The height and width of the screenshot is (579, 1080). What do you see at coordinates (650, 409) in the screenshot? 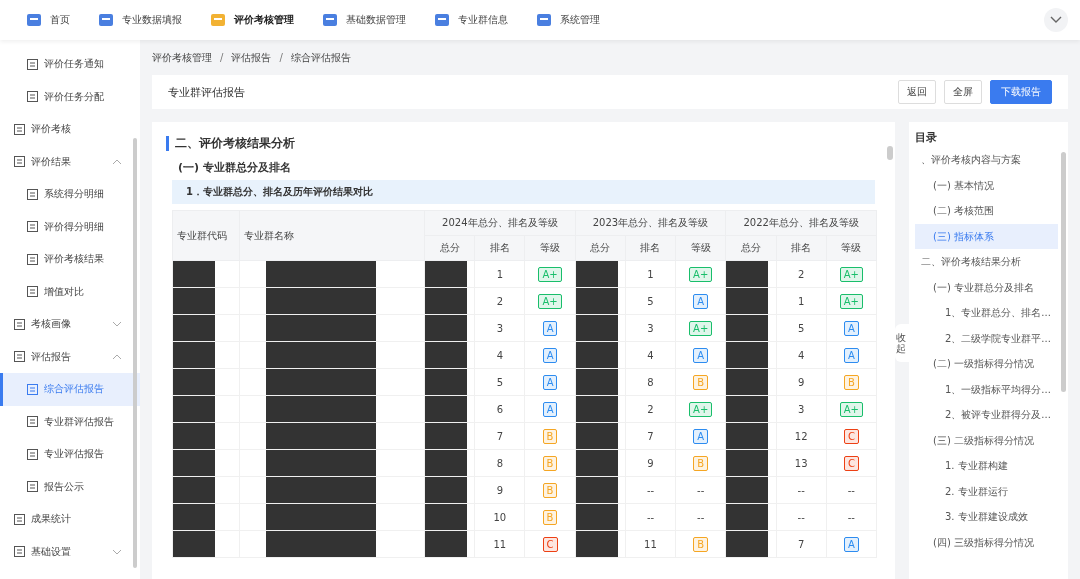
I see `rank-cell: 2` at bounding box center [650, 409].